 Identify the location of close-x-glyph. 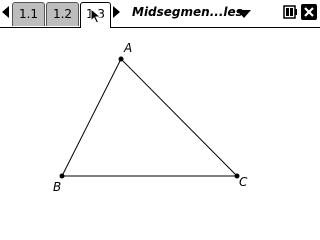
(309, 12).